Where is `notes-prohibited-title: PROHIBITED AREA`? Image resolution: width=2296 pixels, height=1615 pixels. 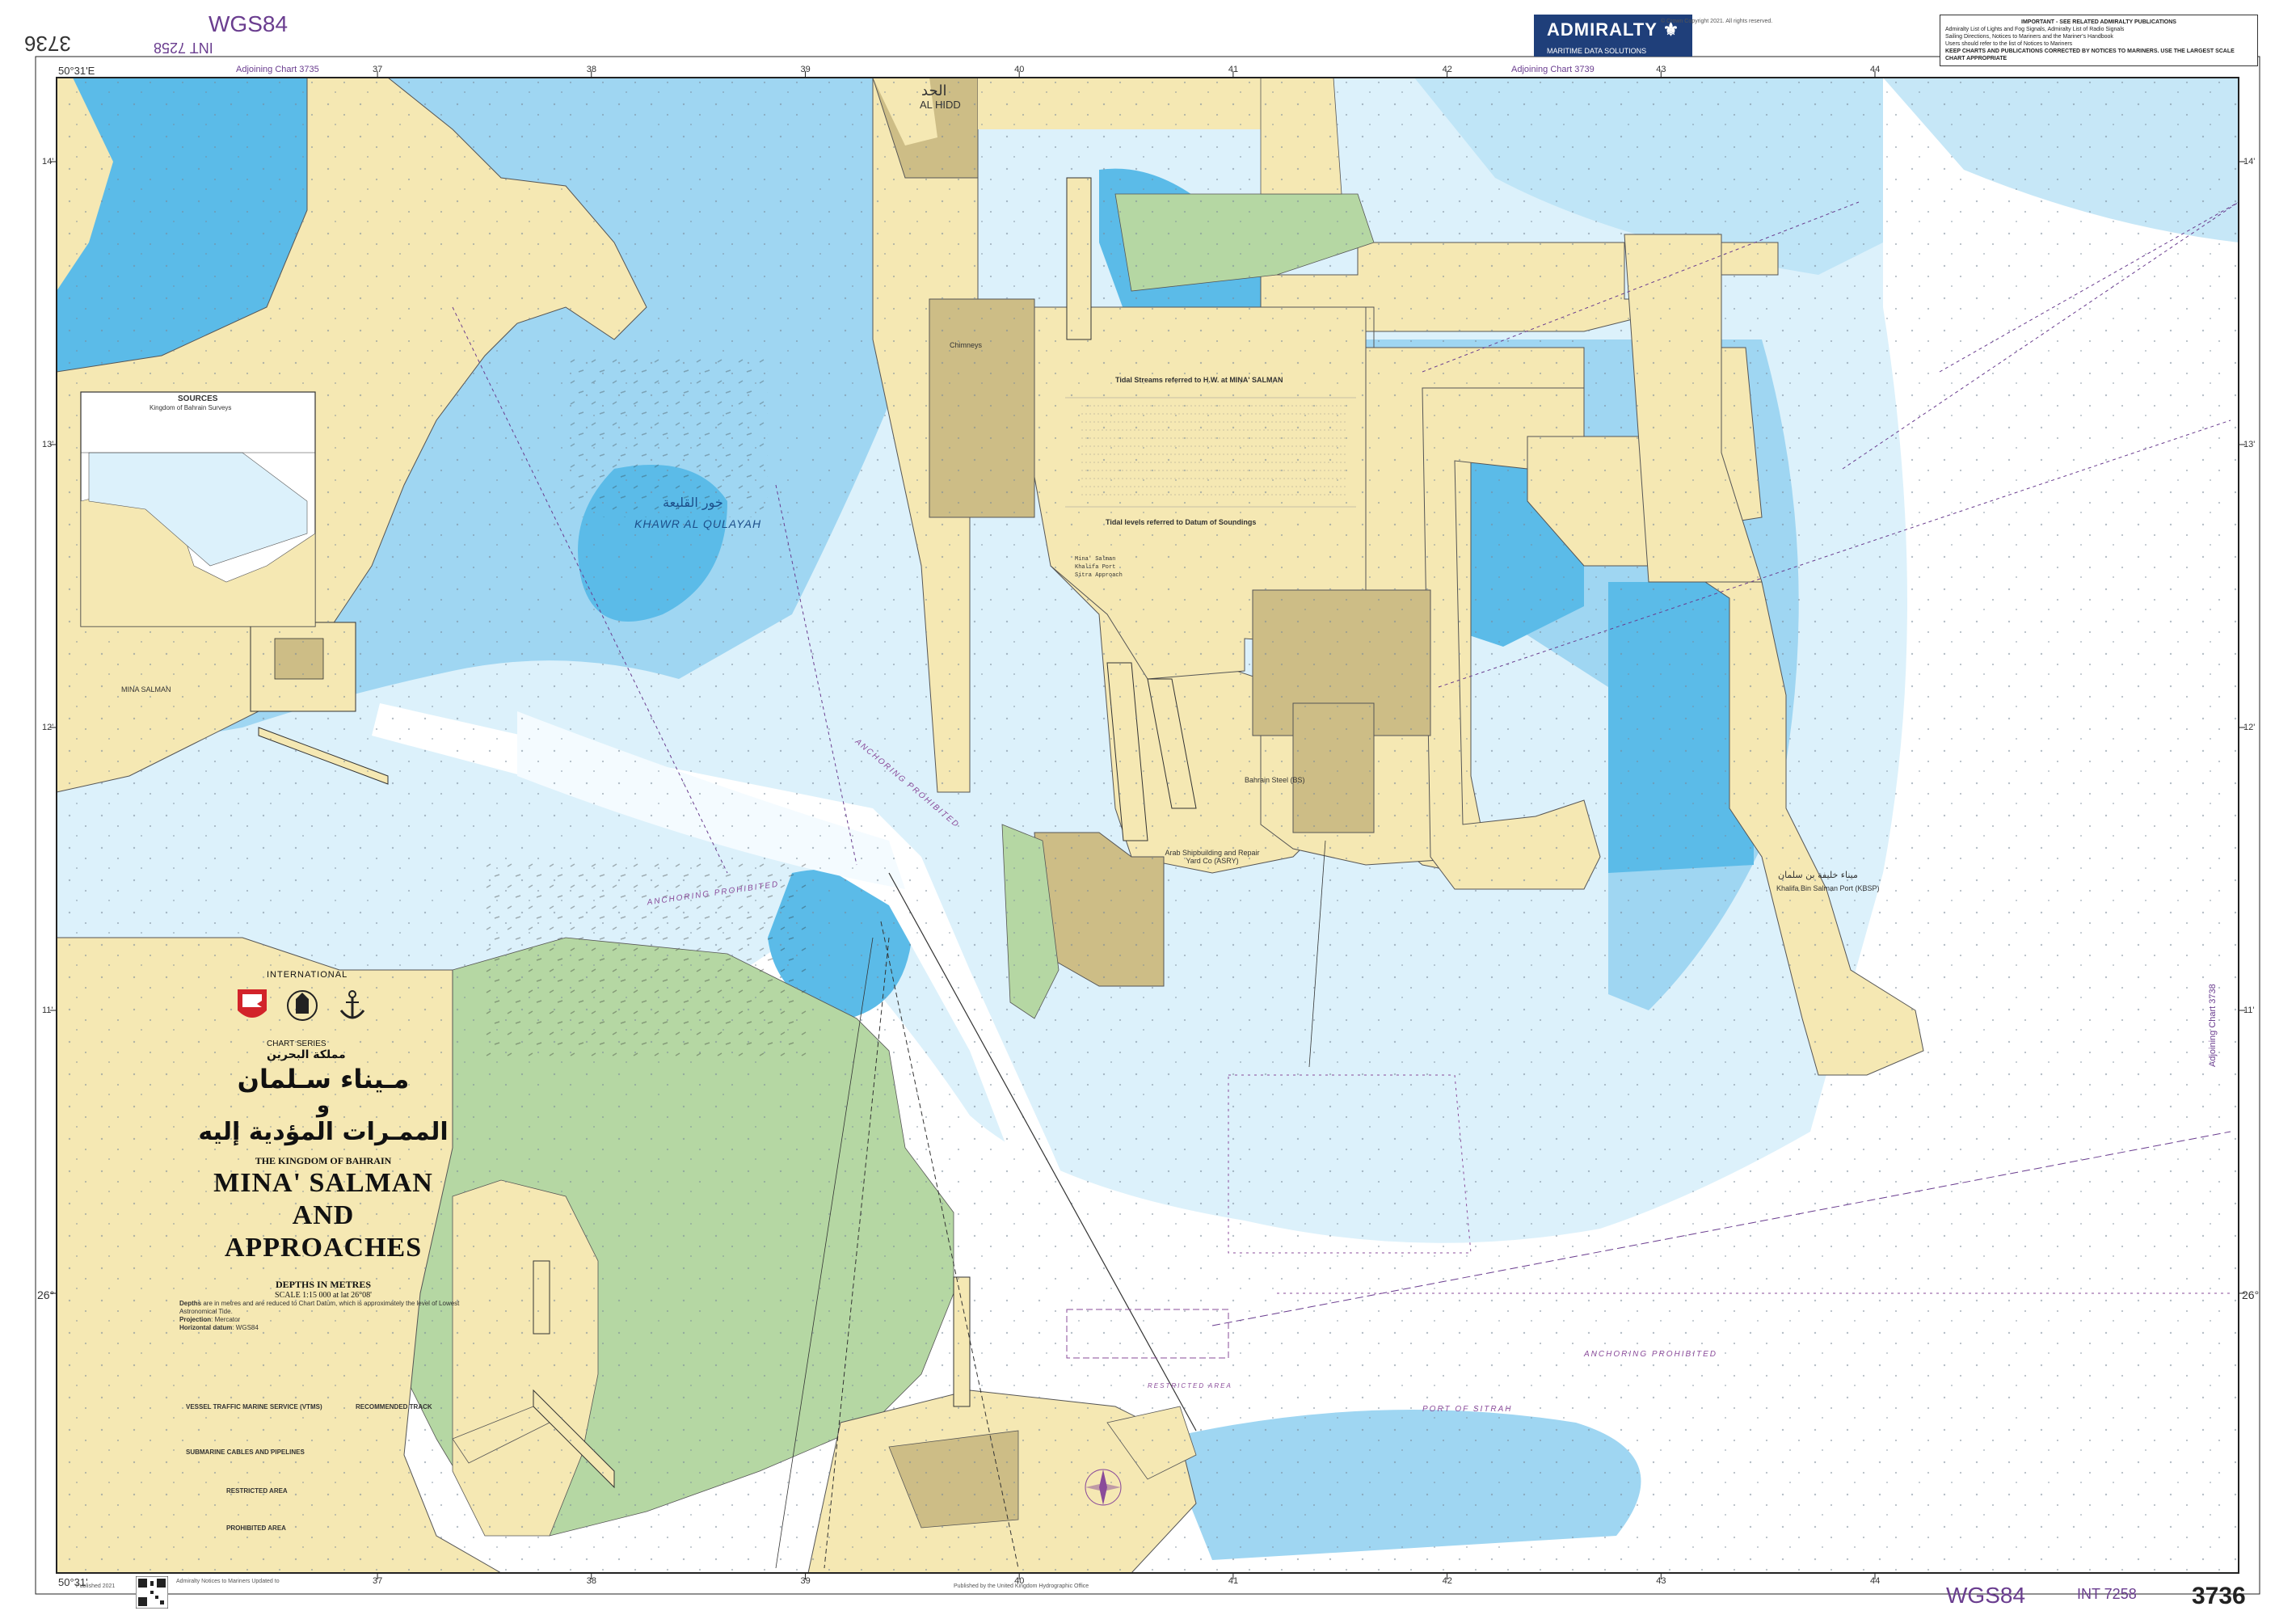
notes-prohibited-title: PROHIBITED AREA is located at coordinates (256, 1528).